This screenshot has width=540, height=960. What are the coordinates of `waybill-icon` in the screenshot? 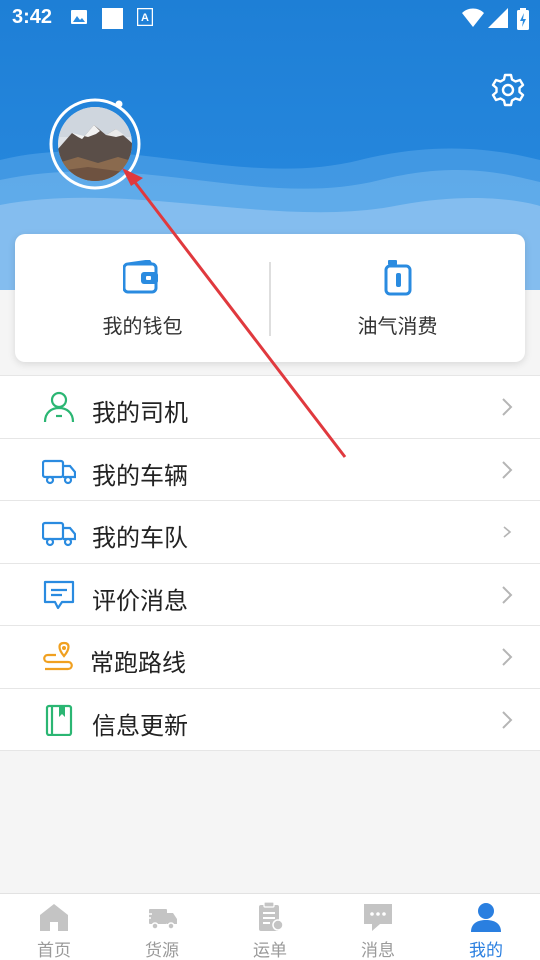 It's located at (271, 916).